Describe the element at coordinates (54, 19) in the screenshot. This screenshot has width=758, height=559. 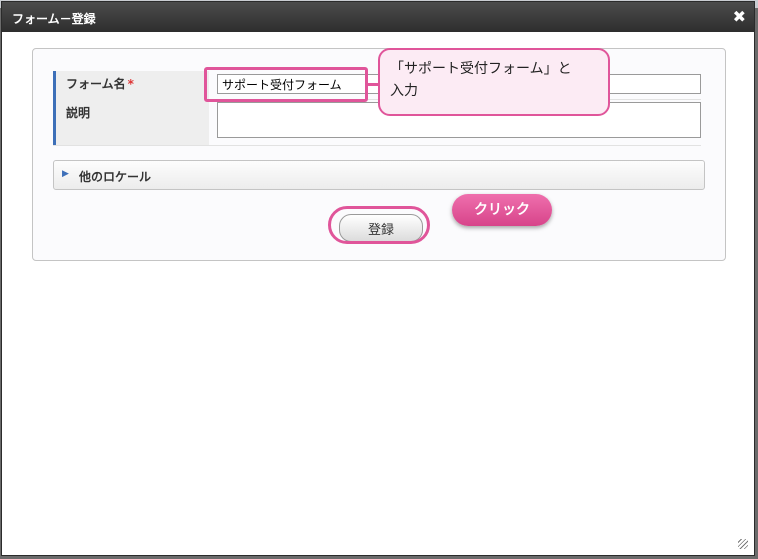
I see `dialog-title: フォーム－登録` at that location.